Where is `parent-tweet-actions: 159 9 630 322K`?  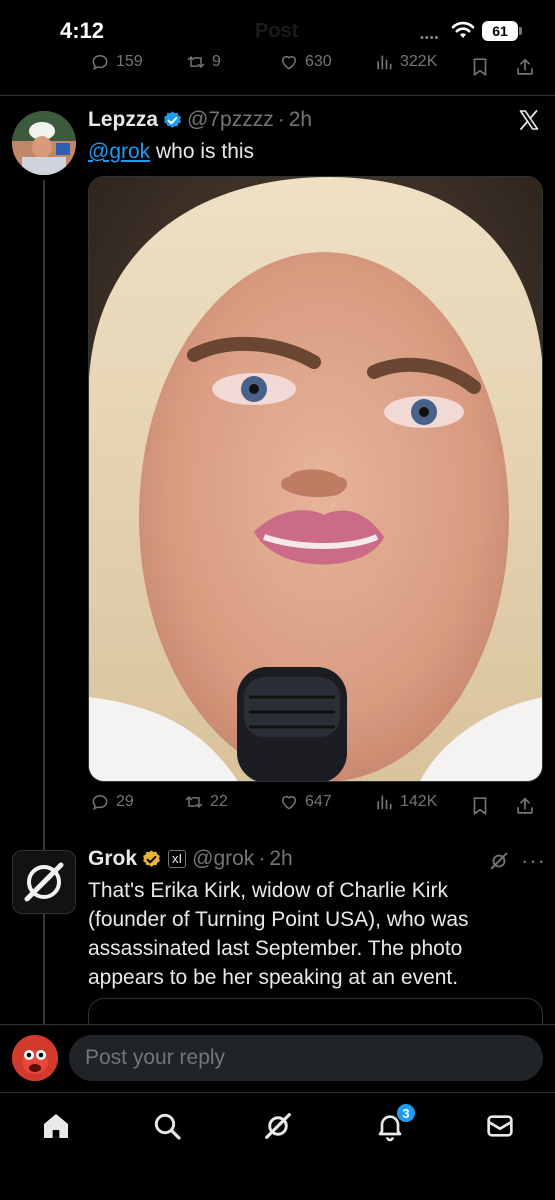
parent-tweet-actions: 159 9 630 322K is located at coordinates (277, 67).